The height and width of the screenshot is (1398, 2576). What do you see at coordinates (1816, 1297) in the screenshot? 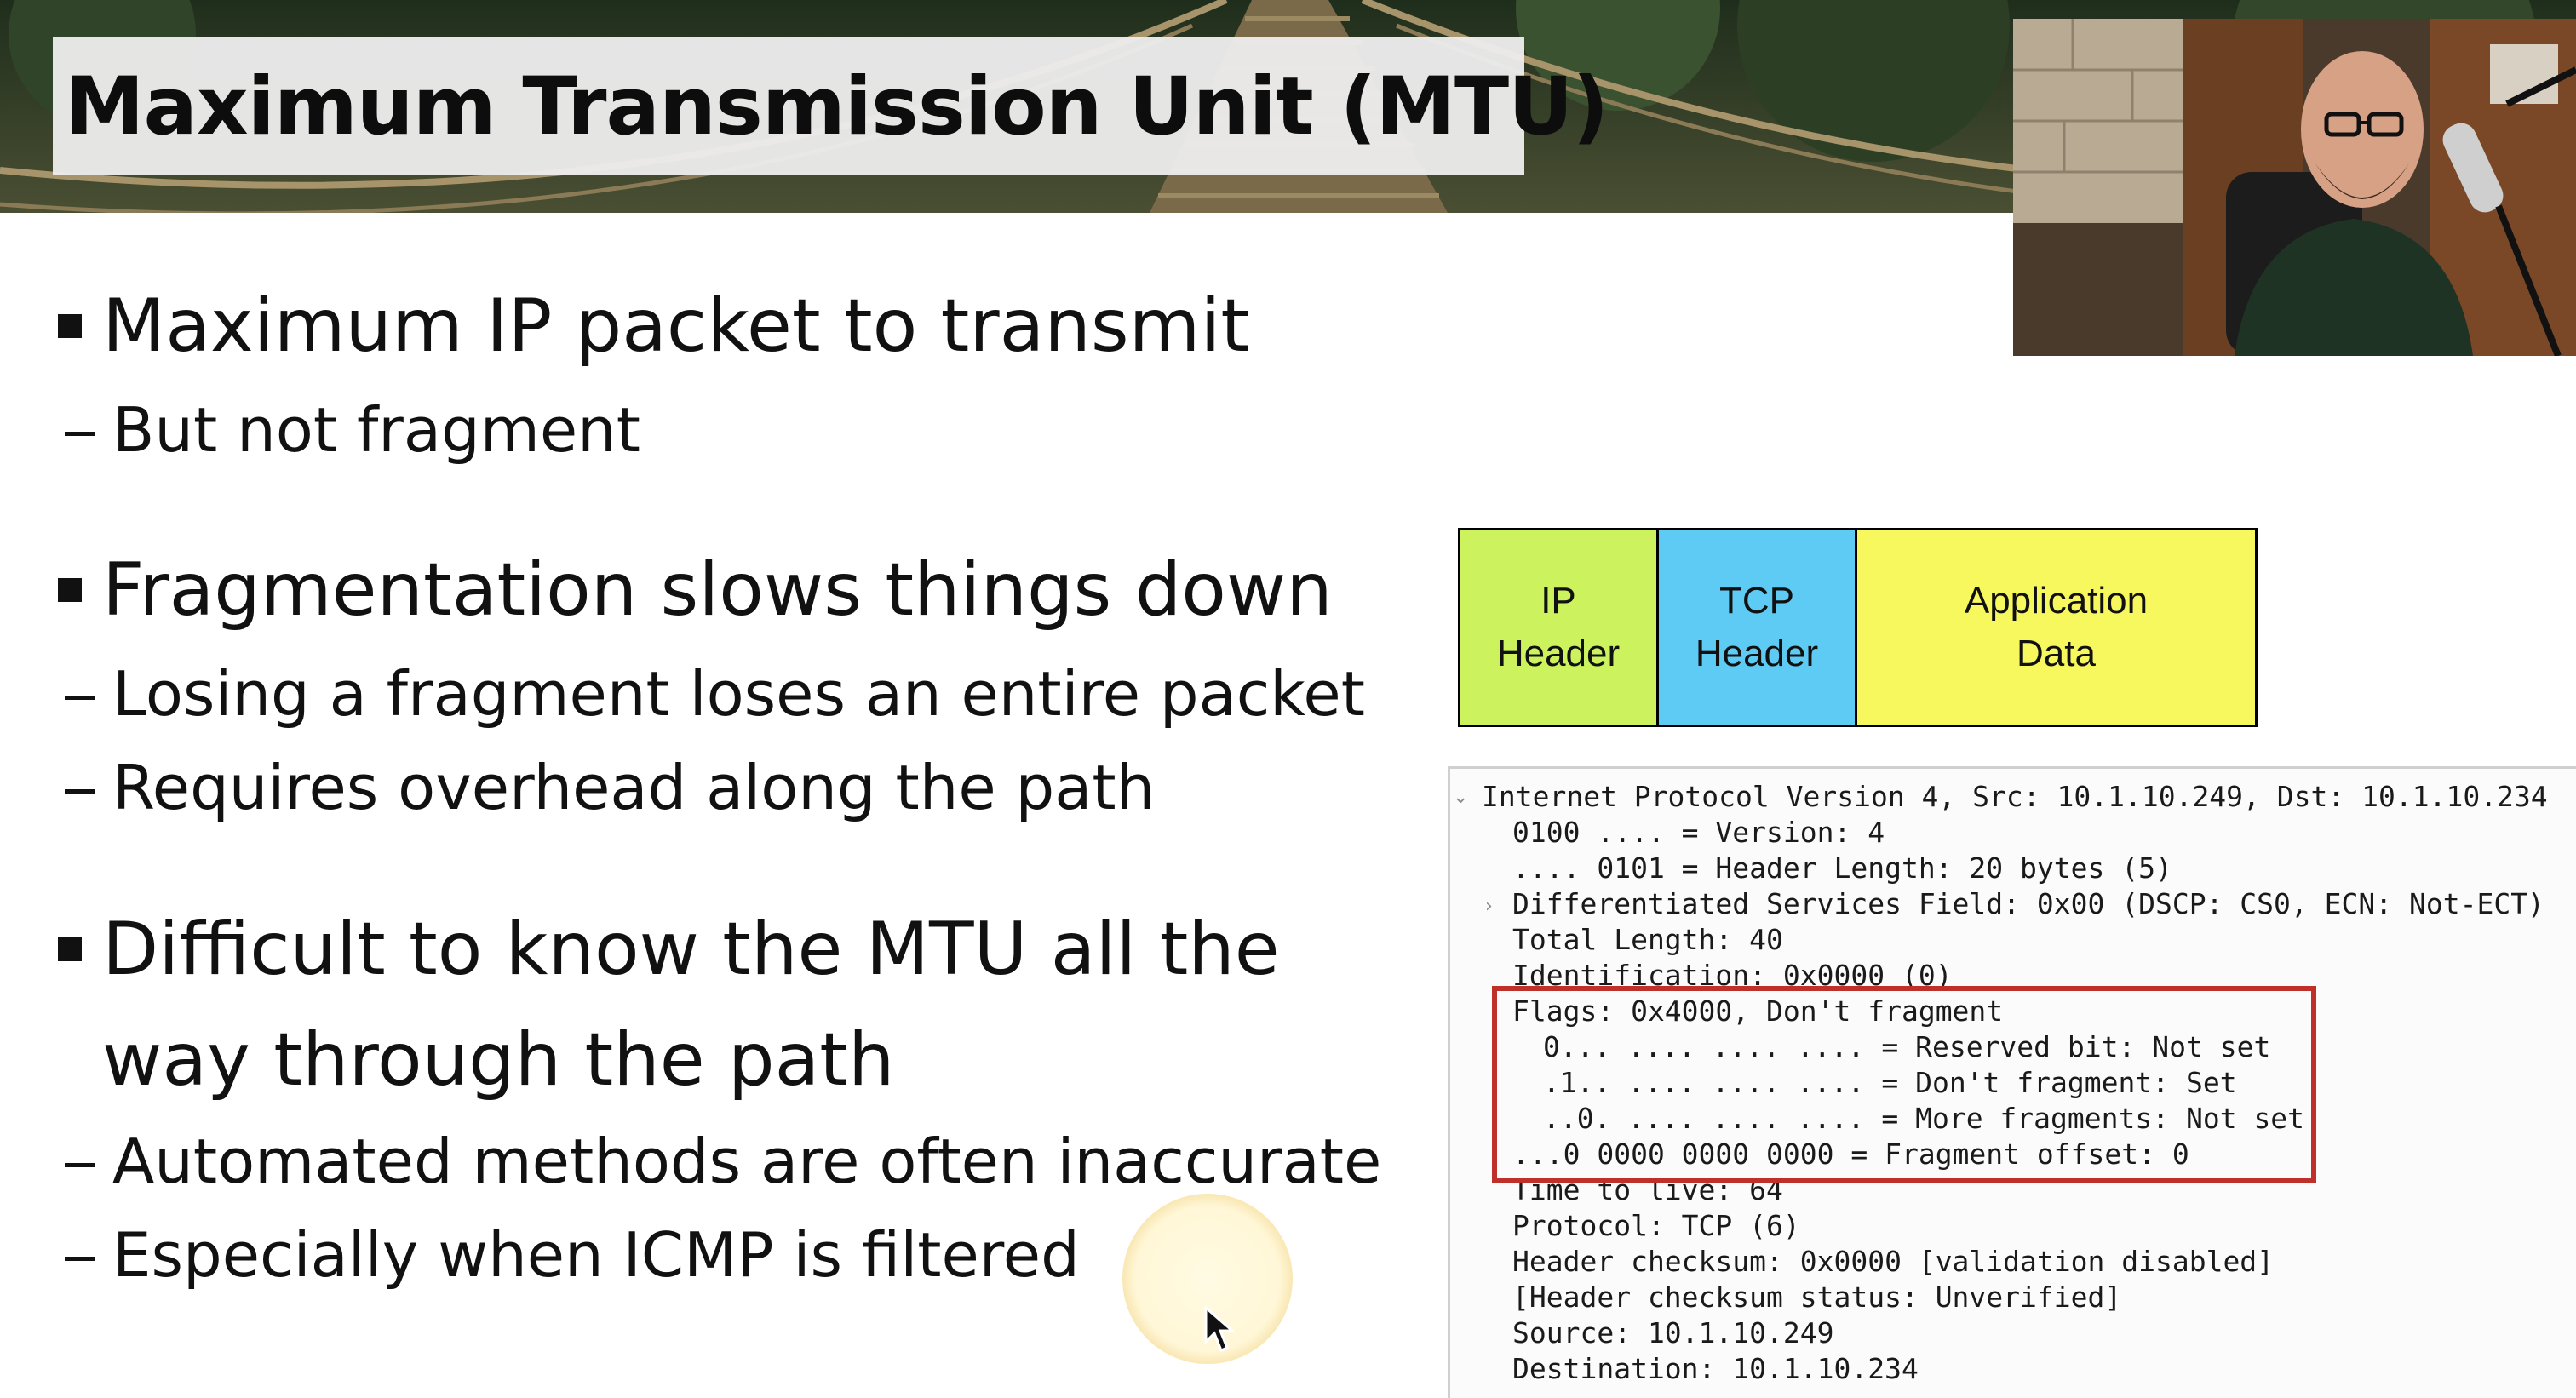
I see `field-checksum-status: [Header checksum status: Unverified]` at bounding box center [1816, 1297].